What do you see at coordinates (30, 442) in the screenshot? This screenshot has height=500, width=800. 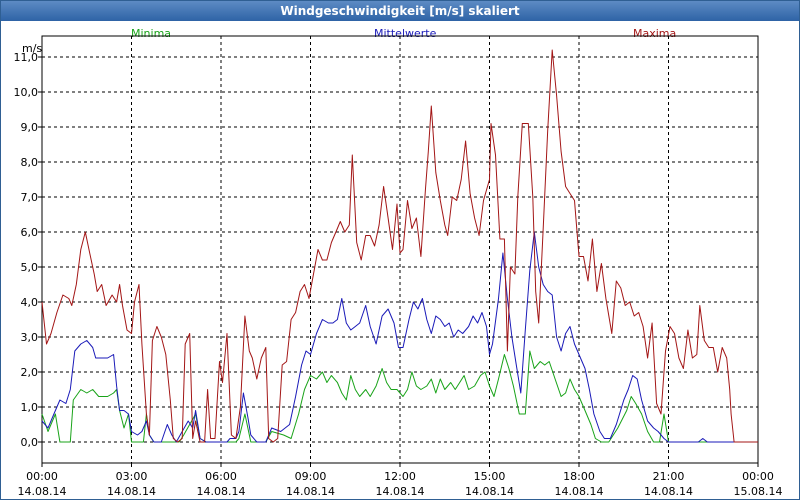 I see `y-tick-label: 0,0` at bounding box center [30, 442].